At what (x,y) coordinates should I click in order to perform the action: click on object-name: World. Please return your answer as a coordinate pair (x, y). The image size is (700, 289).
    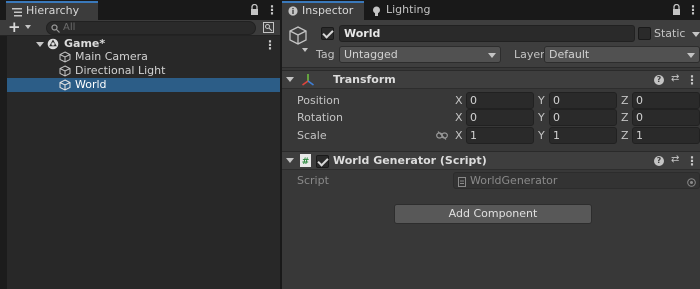
    Looking at the image, I should click on (362, 33).